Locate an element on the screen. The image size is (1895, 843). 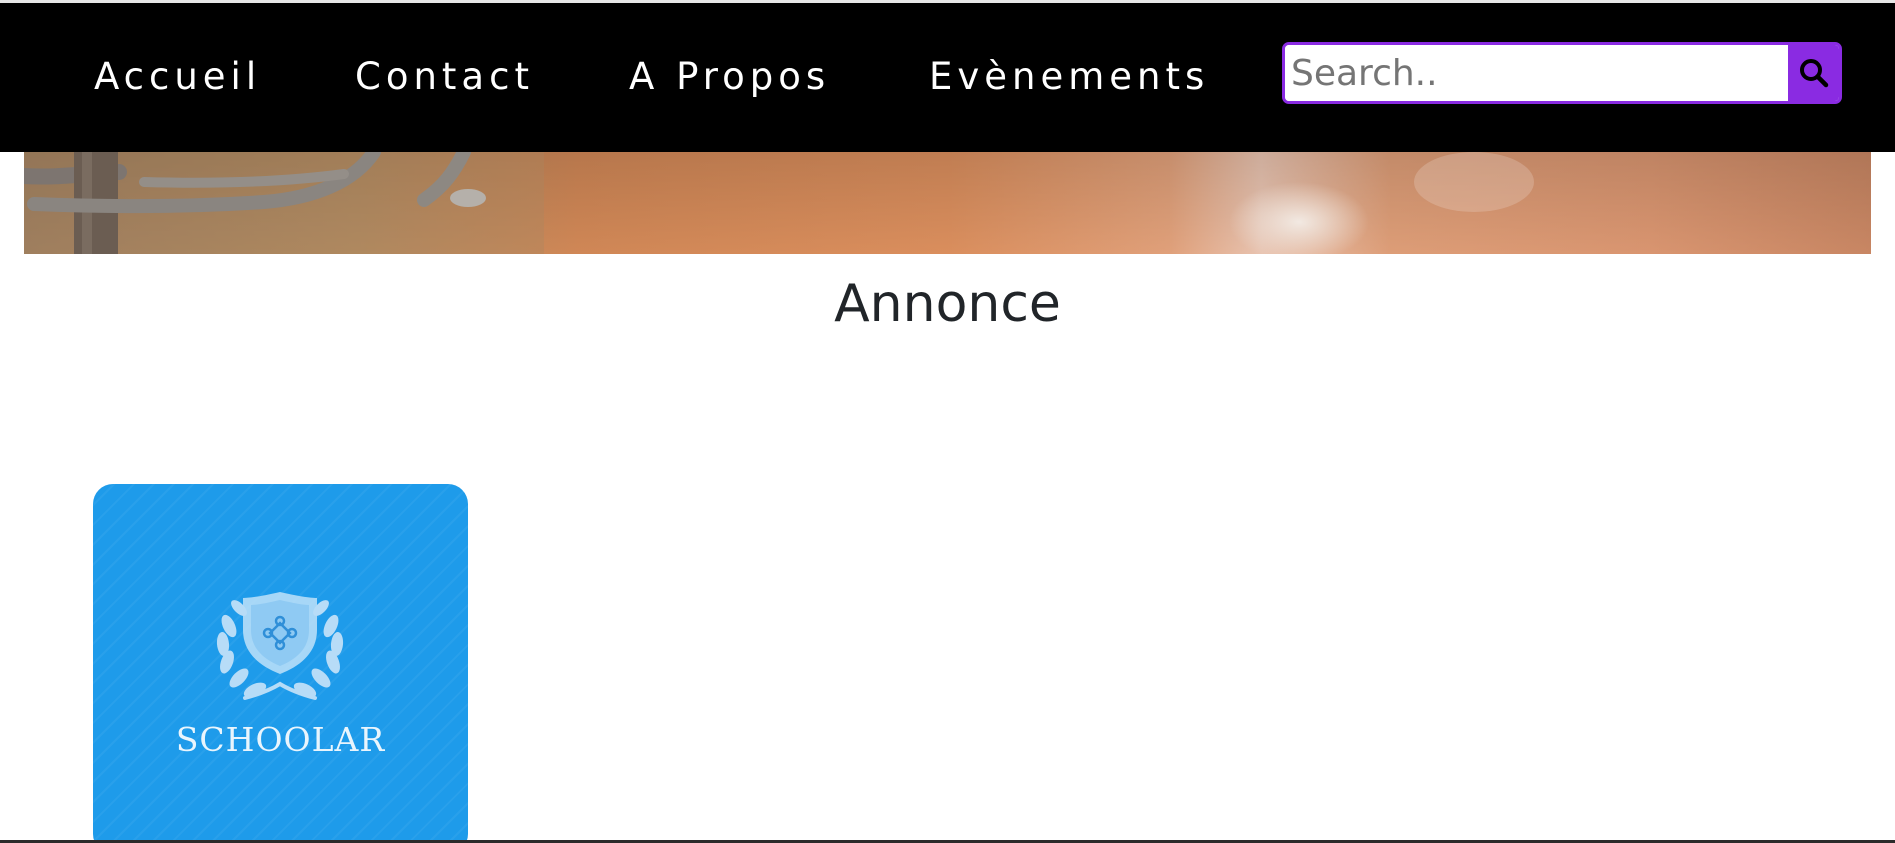
nav-link-accueil: Accueil is located at coordinates (177, 77).